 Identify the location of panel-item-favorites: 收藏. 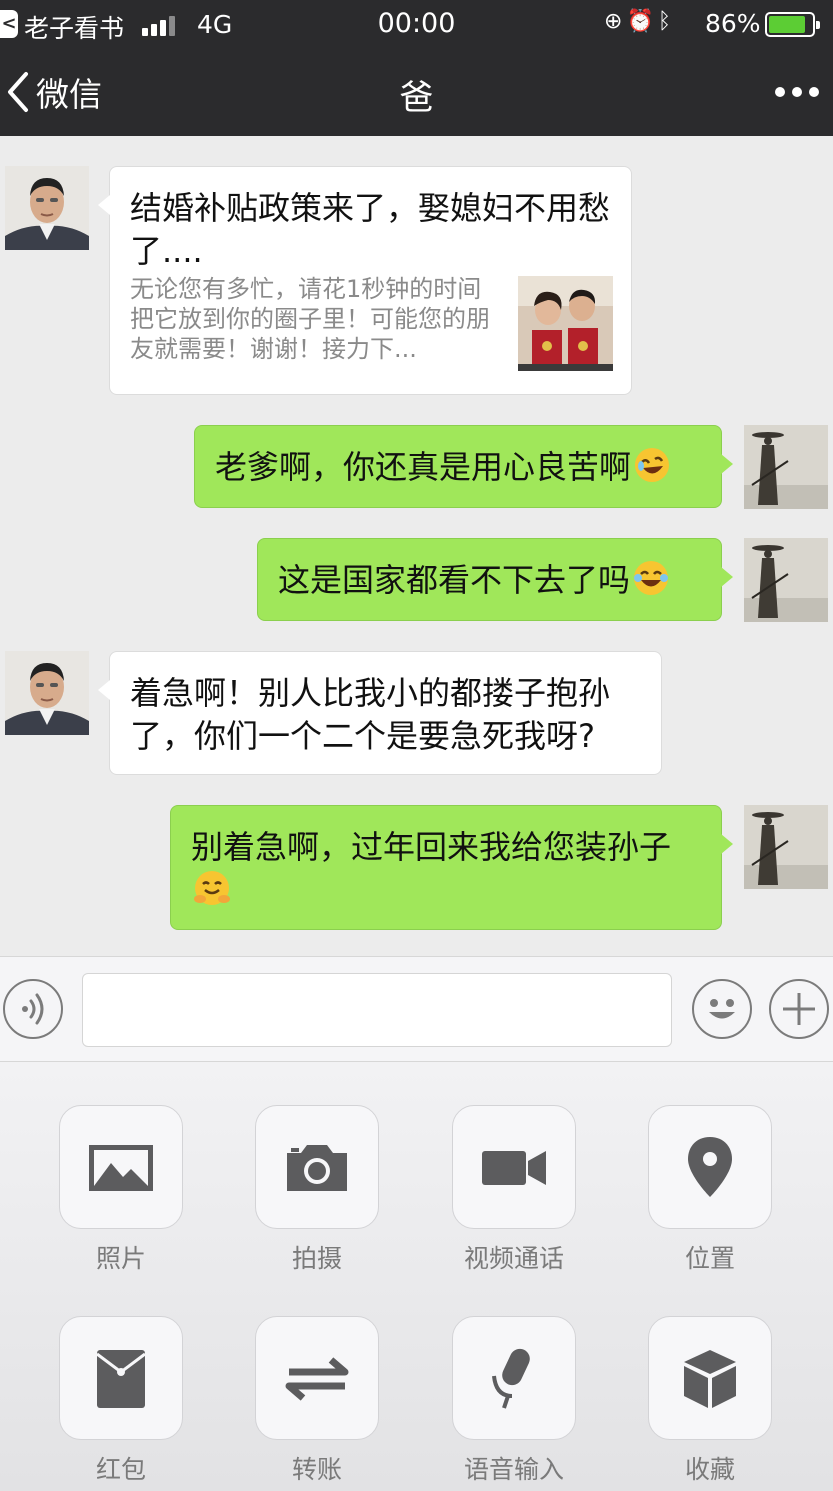
(710, 1401).